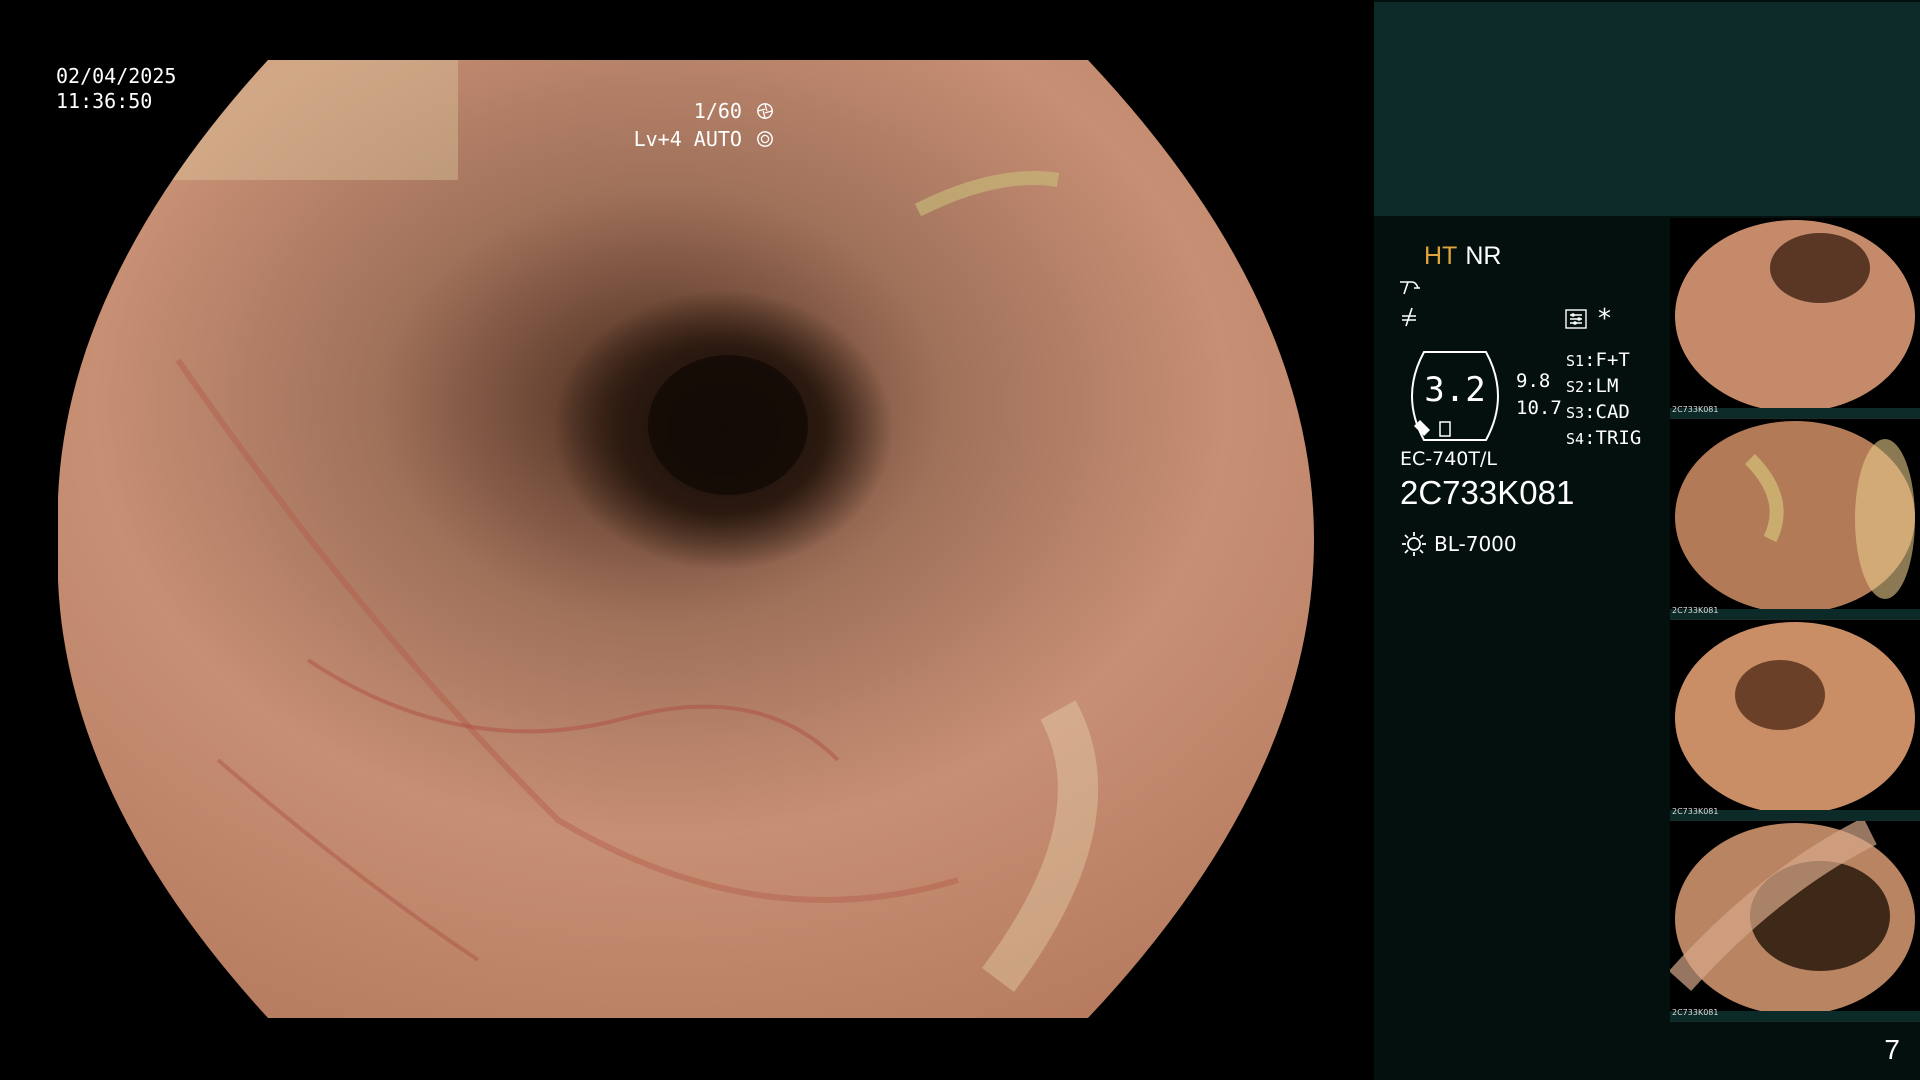 The height and width of the screenshot is (1080, 1920). What do you see at coordinates (1604, 438) in the screenshot?
I see `switch-item: S4:TRIG` at bounding box center [1604, 438].